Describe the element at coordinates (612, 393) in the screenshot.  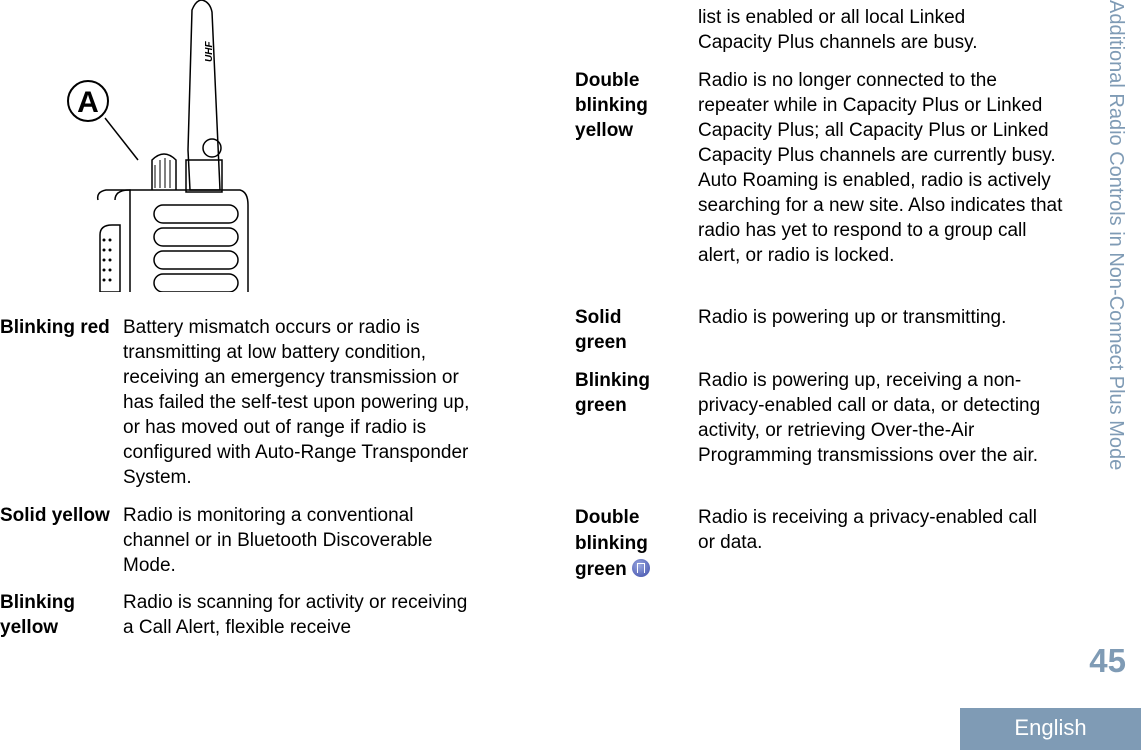
I see `led-term-blinking-green: Blinking green` at that location.